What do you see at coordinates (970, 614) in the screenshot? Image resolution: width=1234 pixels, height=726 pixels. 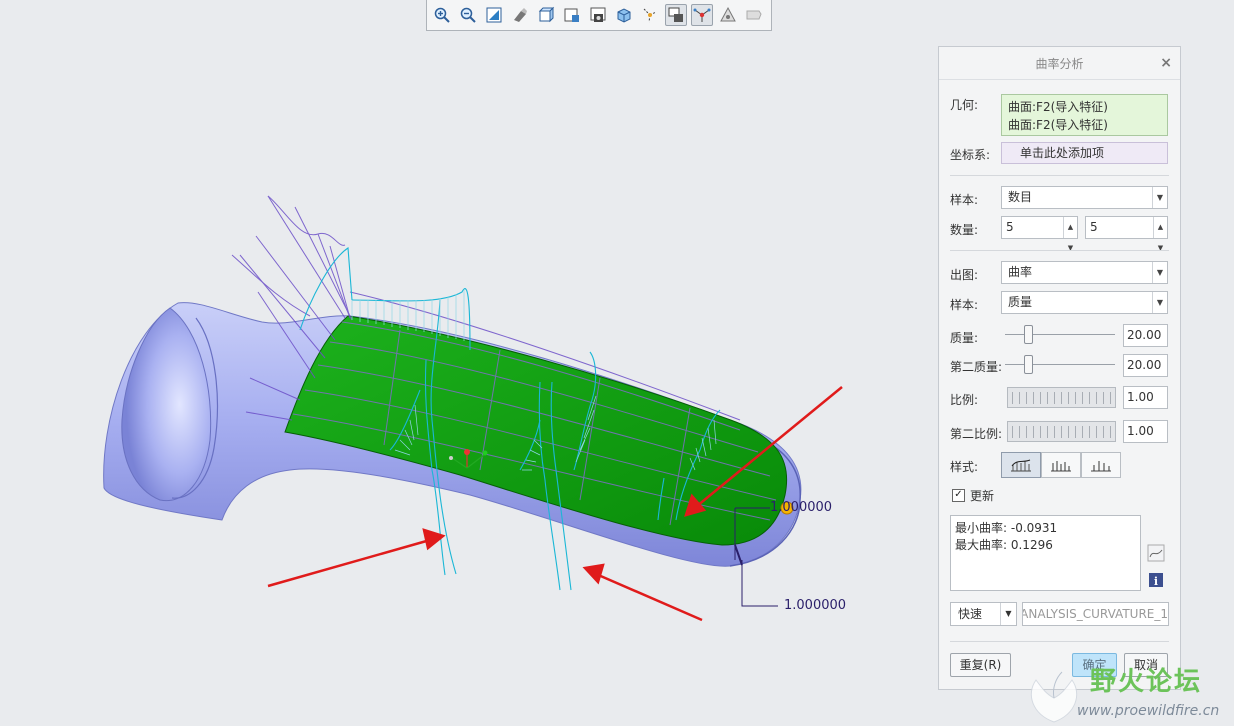 I see `mode-select-value: 快速` at bounding box center [970, 614].